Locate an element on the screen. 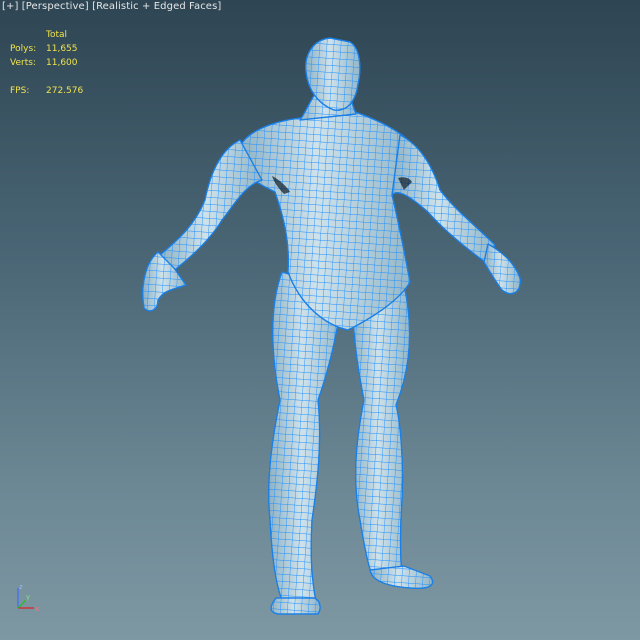 Image resolution: width=640 pixels, height=640 pixels. right-arm is located at coordinates (456, 214).